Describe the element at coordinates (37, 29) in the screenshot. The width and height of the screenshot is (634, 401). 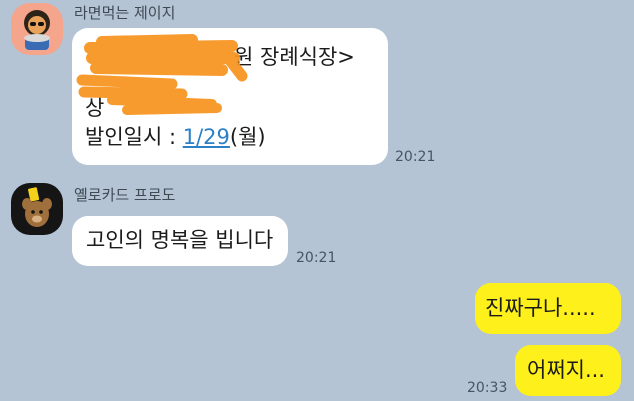
I see `avatar-jay-g` at that location.